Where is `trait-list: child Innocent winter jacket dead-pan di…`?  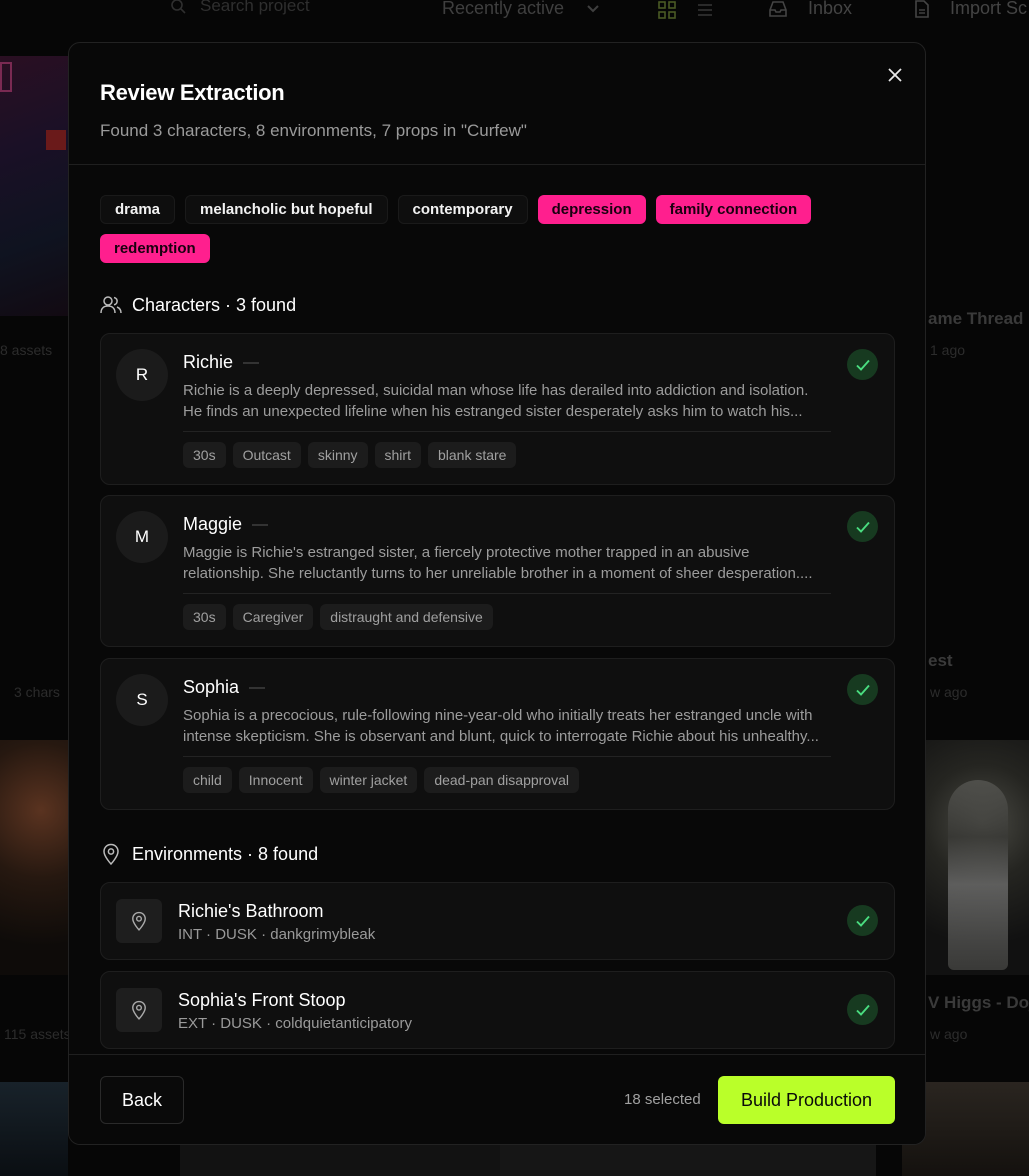 trait-list: child Innocent winter jacket dead-pan di… is located at coordinates (381, 780).